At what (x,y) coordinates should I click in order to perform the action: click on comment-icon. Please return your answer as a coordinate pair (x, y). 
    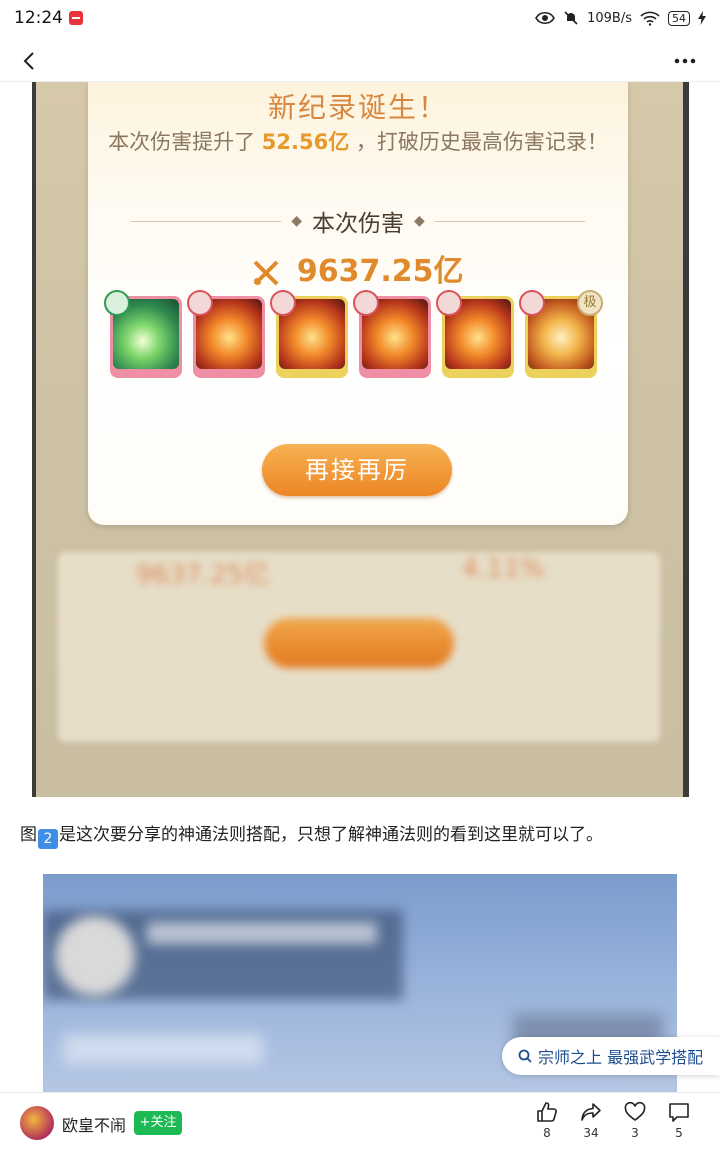
    Looking at the image, I should click on (679, 1112).